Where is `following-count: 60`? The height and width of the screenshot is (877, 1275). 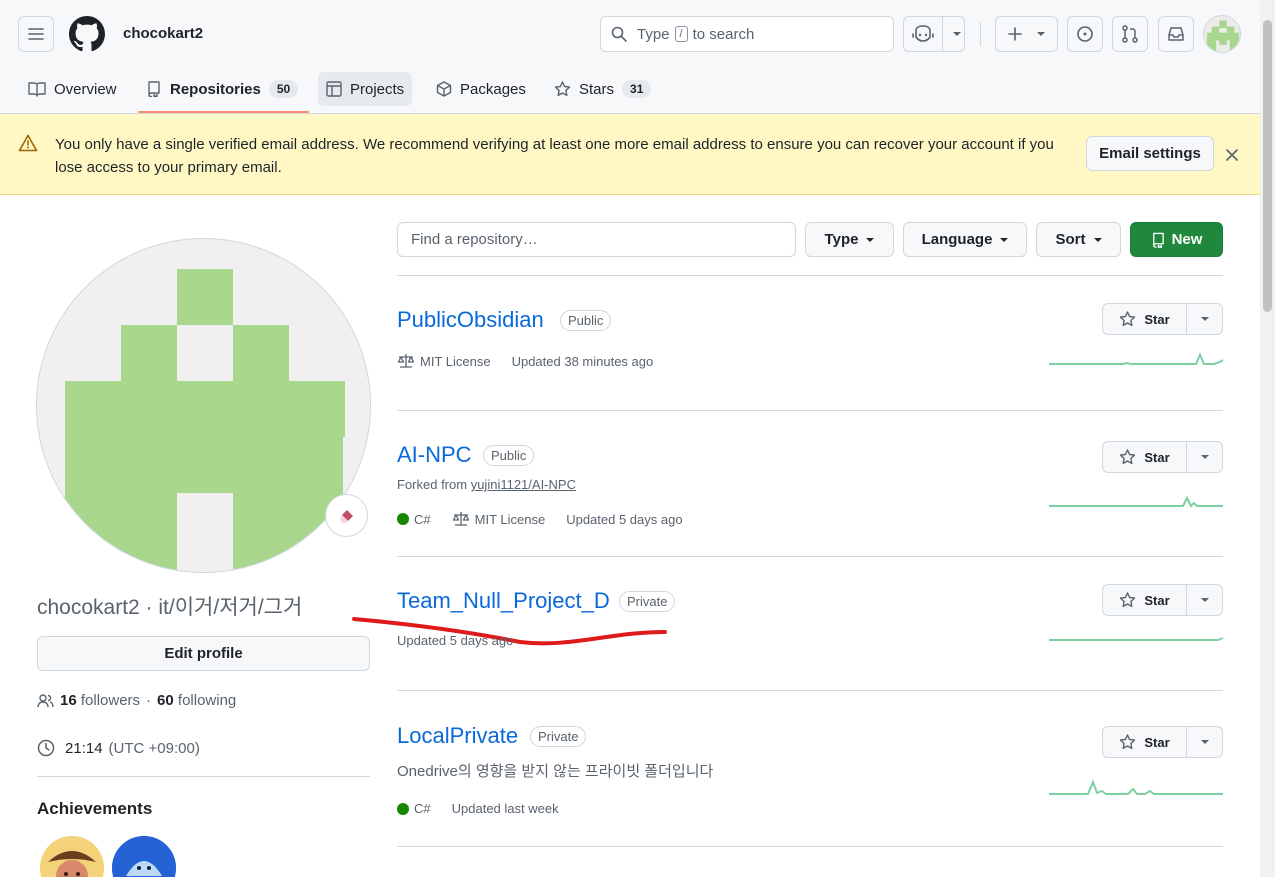 following-count: 60 is located at coordinates (165, 700).